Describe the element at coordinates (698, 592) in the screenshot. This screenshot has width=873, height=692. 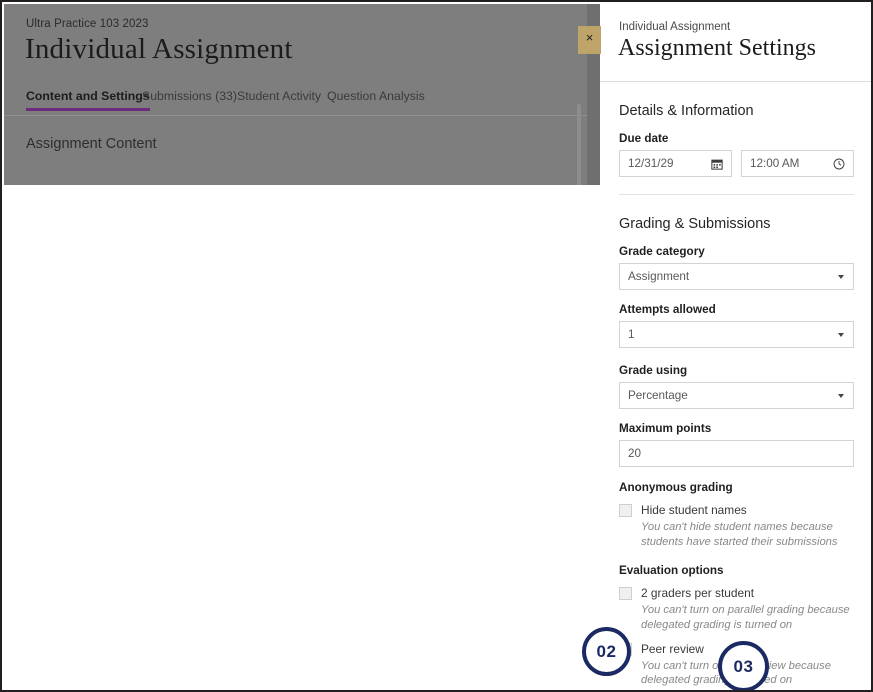
I see `two-graders-label: 2 graders per student` at that location.